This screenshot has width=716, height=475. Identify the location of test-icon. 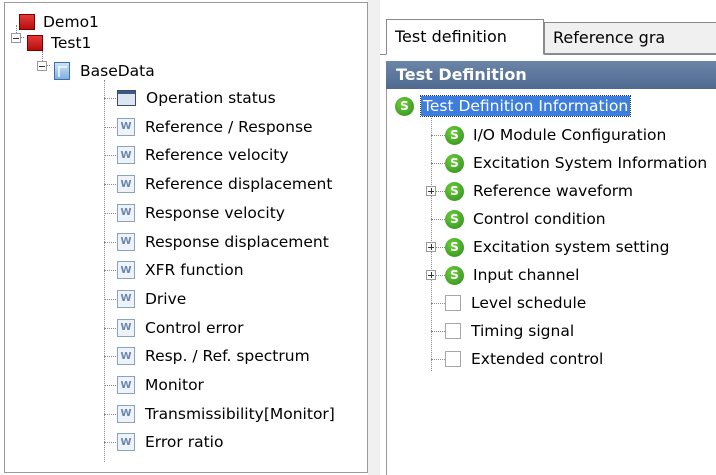
(35, 43).